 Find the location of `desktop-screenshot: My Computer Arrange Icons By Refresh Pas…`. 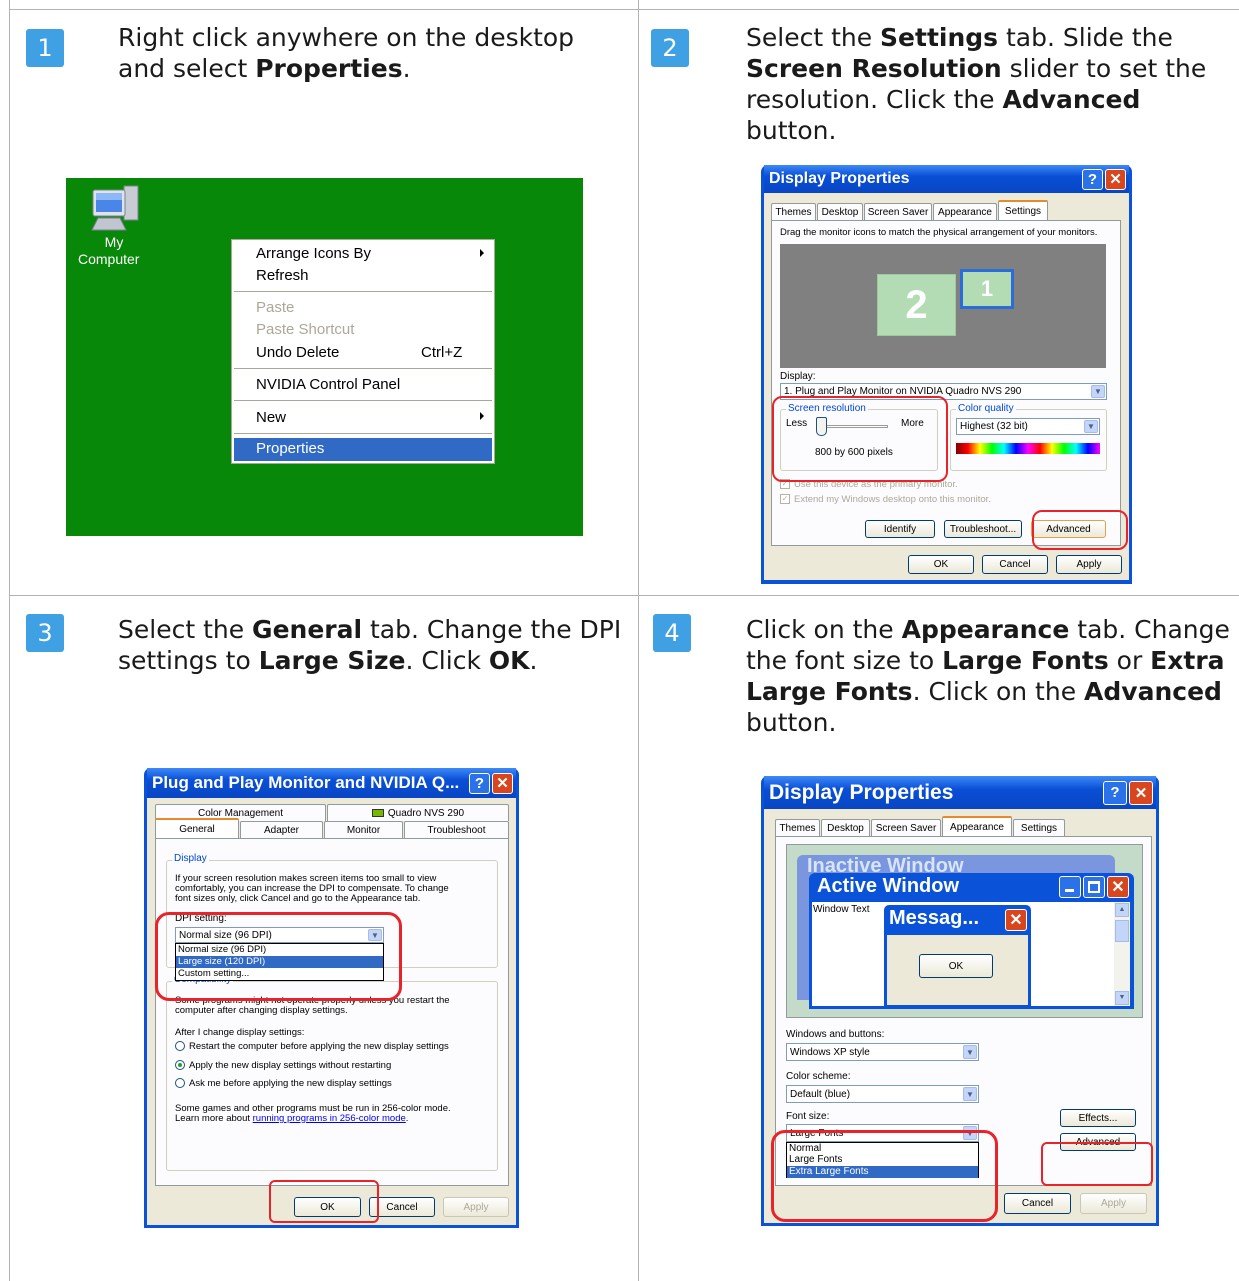

desktop-screenshot: My Computer Arrange Icons By Refresh Pas… is located at coordinates (324, 357).